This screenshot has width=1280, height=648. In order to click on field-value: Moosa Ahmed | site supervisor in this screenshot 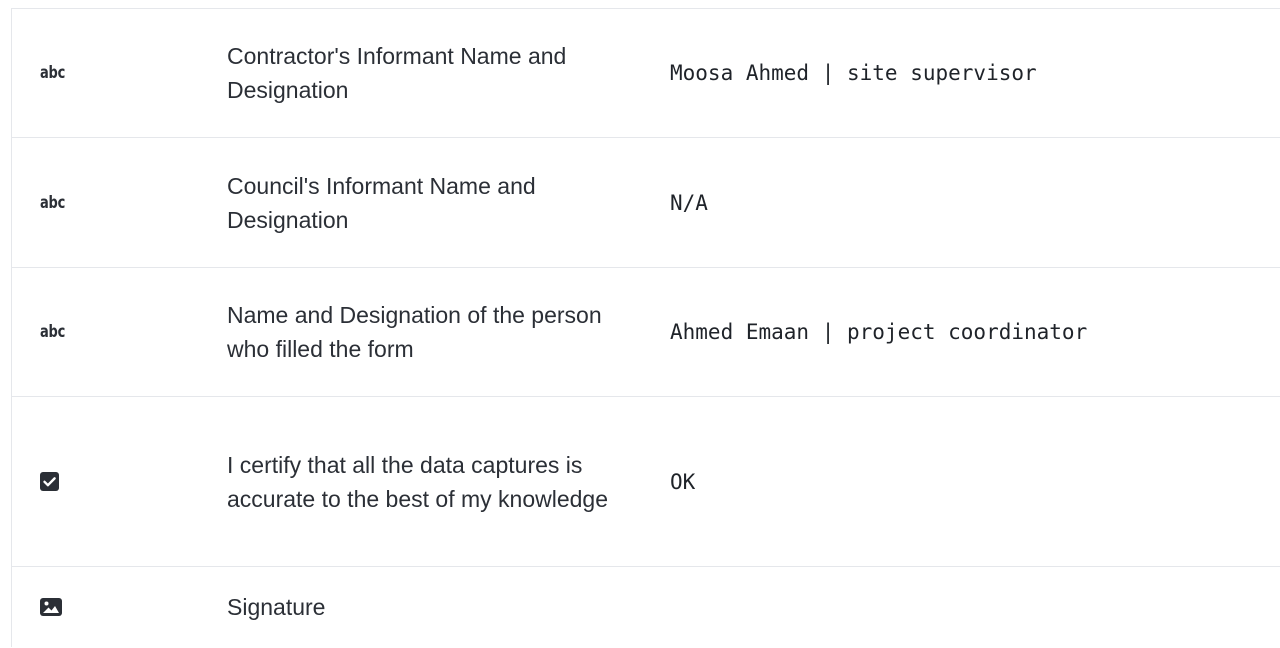, I will do `click(853, 73)`.